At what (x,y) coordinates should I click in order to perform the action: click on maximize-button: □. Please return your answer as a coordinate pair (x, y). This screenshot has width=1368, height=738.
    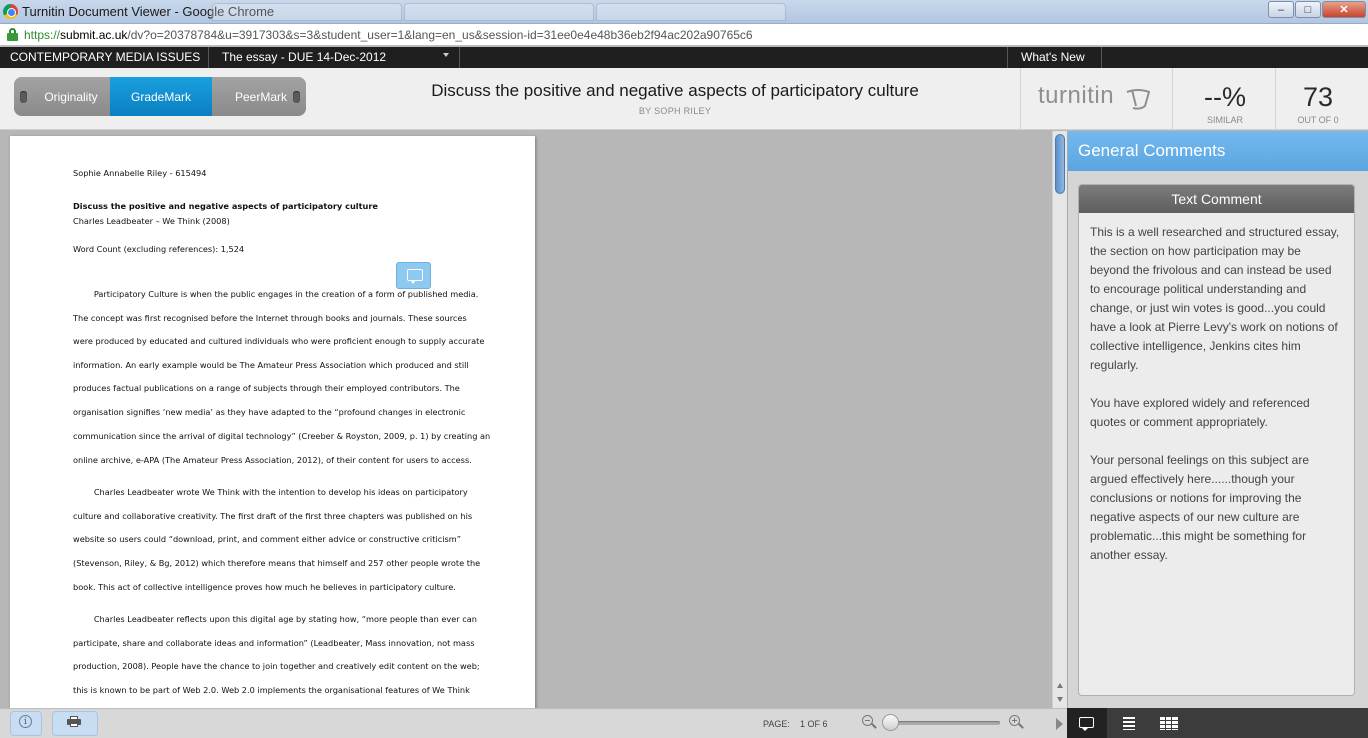
    Looking at the image, I should click on (1308, 9).